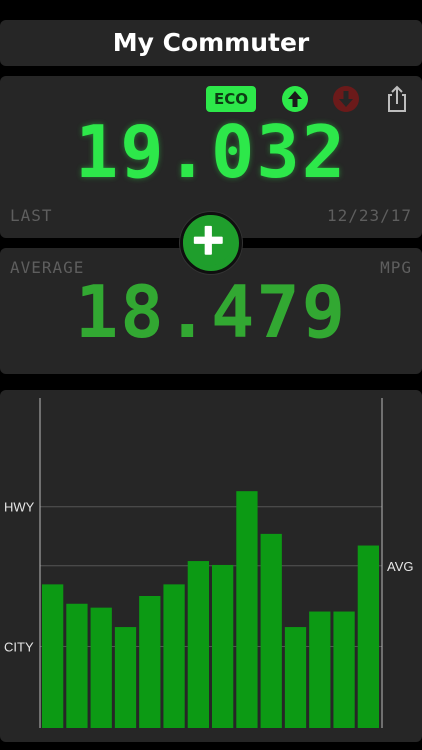 The image size is (422, 750). What do you see at coordinates (31, 215) in the screenshot?
I see `last-label: LAST` at bounding box center [31, 215].